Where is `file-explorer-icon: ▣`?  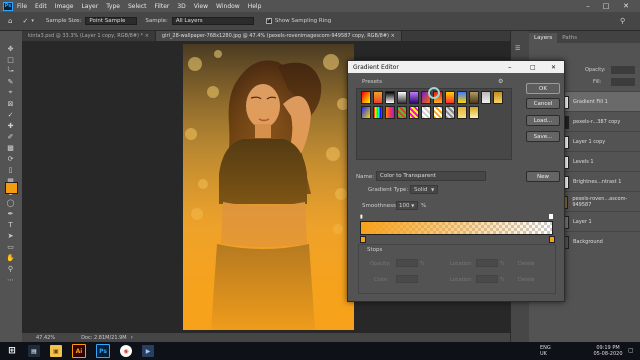
file-explorer-icon: ▣ is located at coordinates (56, 351).